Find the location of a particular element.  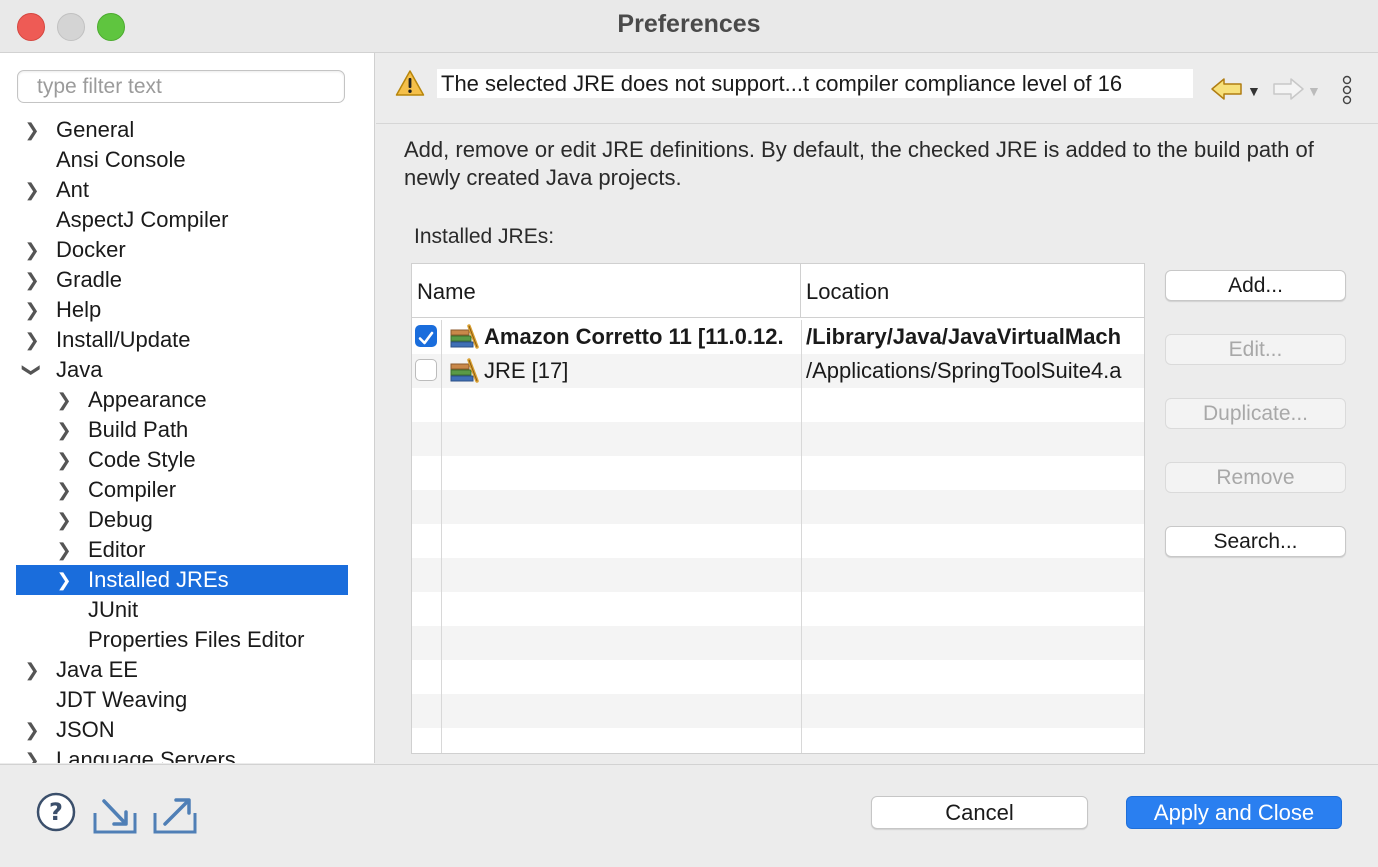

tree-item-label: Ant is located at coordinates (73, 189).